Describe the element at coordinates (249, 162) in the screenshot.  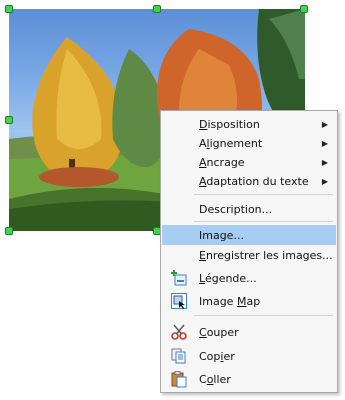
I see `menu-item-ancrage: Ancrage ▶` at that location.